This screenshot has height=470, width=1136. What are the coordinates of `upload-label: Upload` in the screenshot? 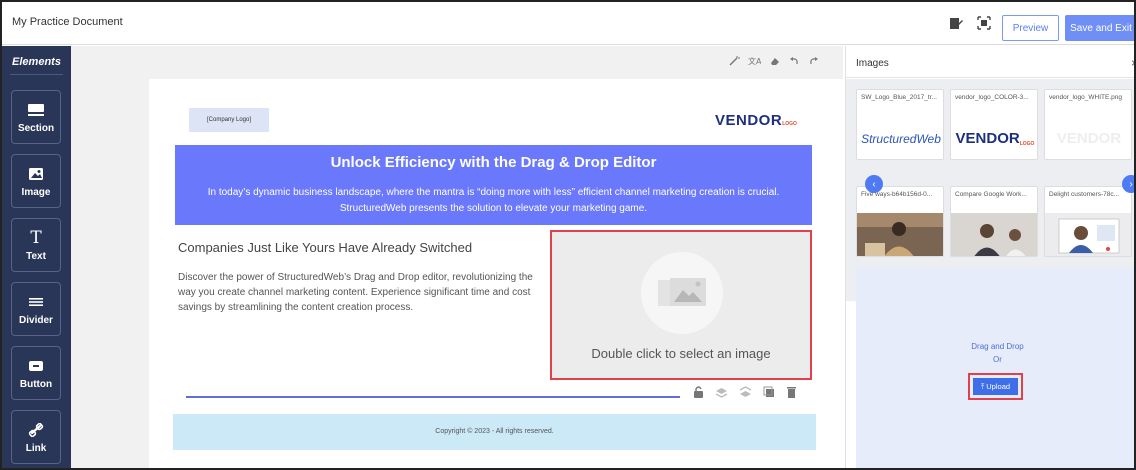 It's located at (998, 386).